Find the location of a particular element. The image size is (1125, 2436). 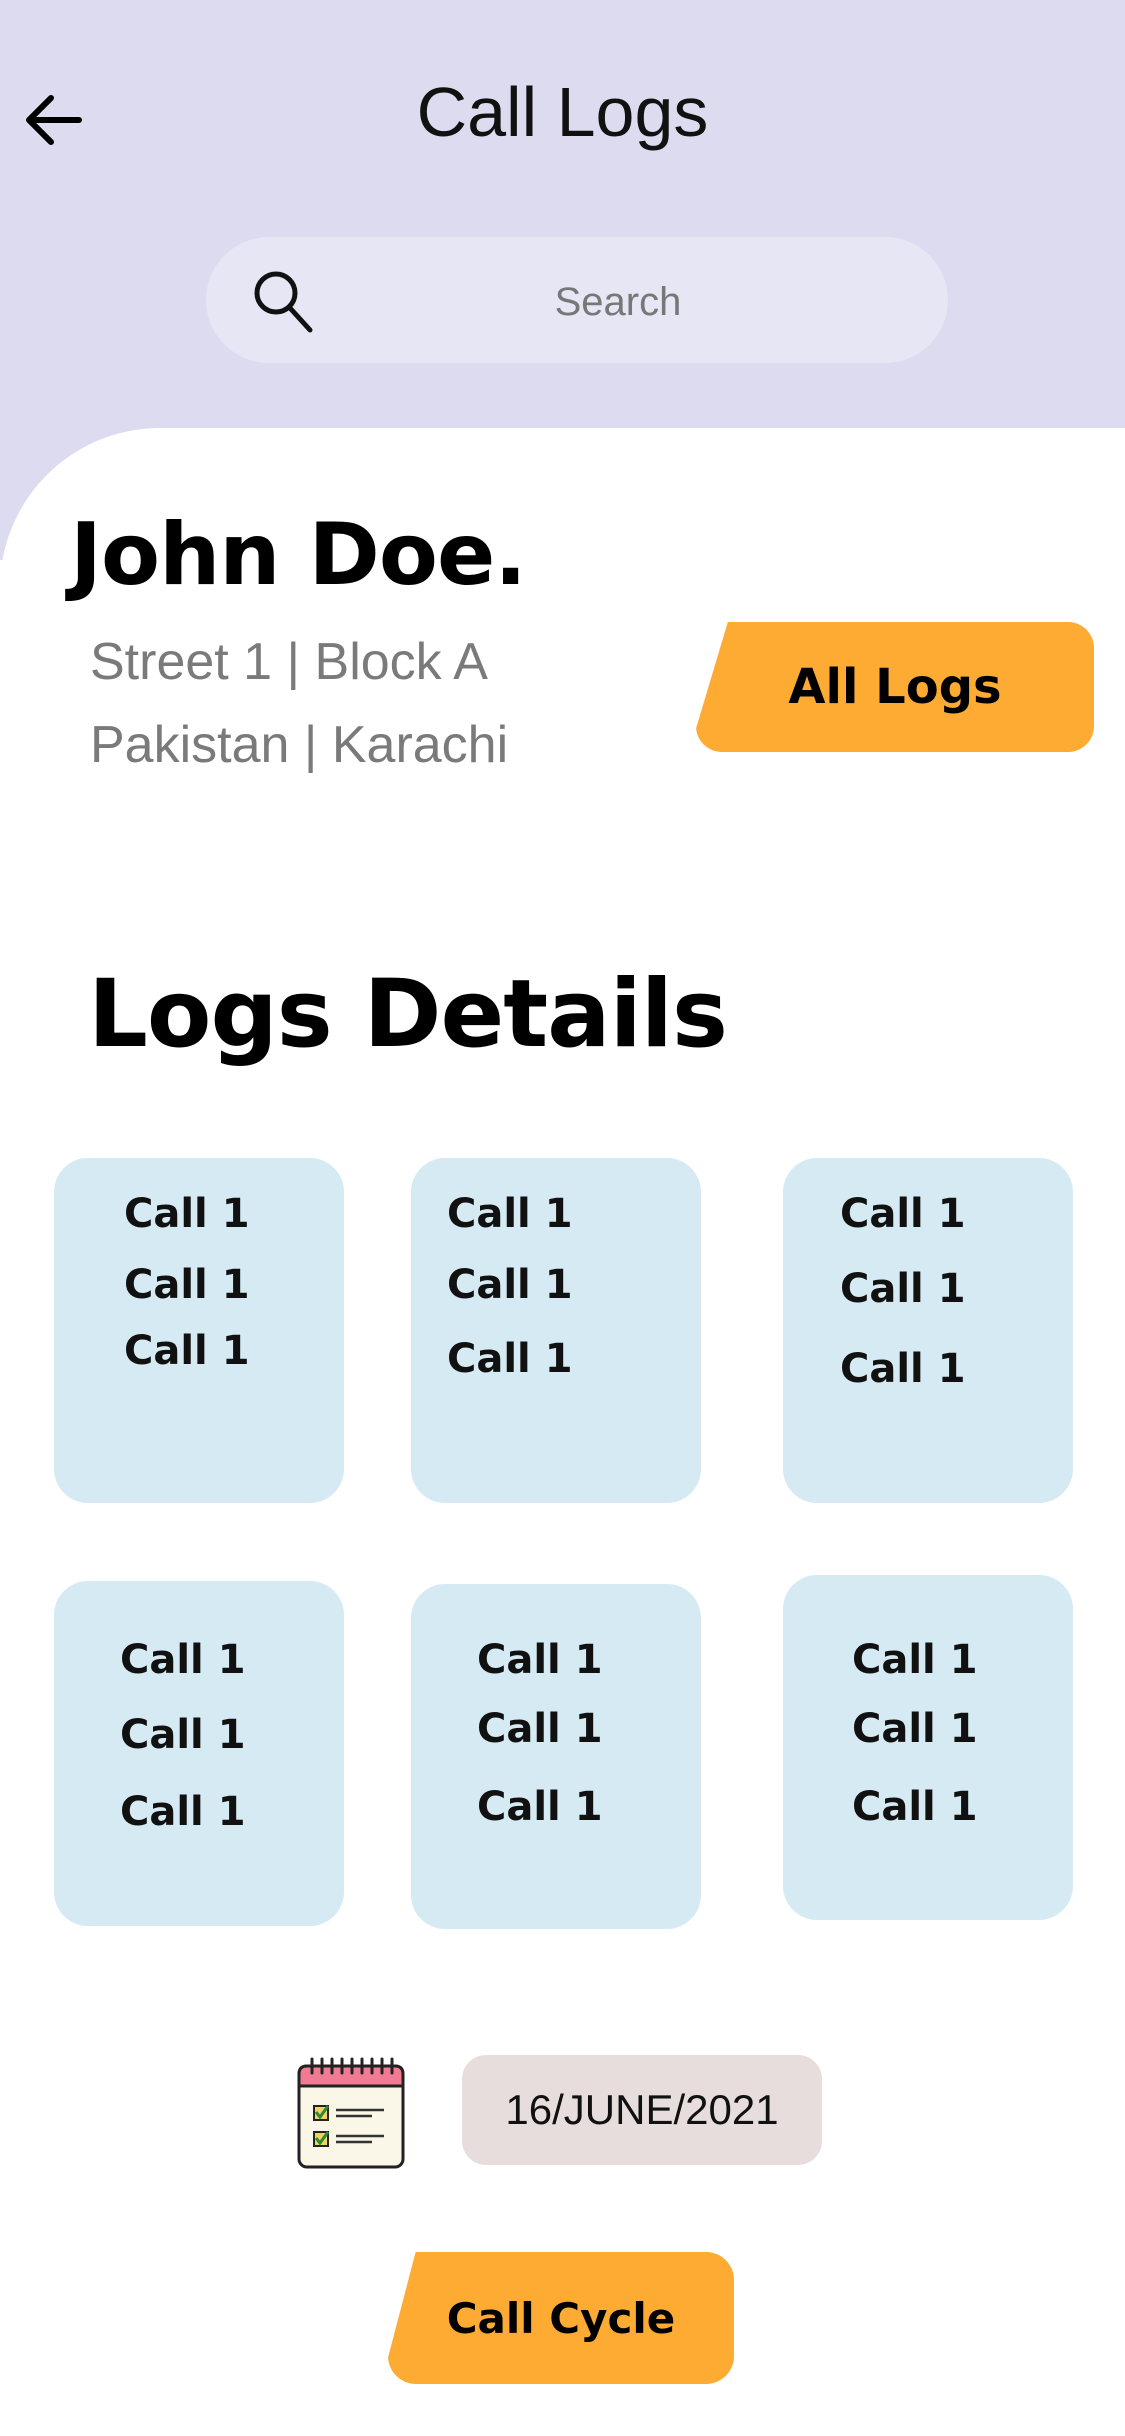

contact-name: John Doe. is located at coordinates (298, 555).